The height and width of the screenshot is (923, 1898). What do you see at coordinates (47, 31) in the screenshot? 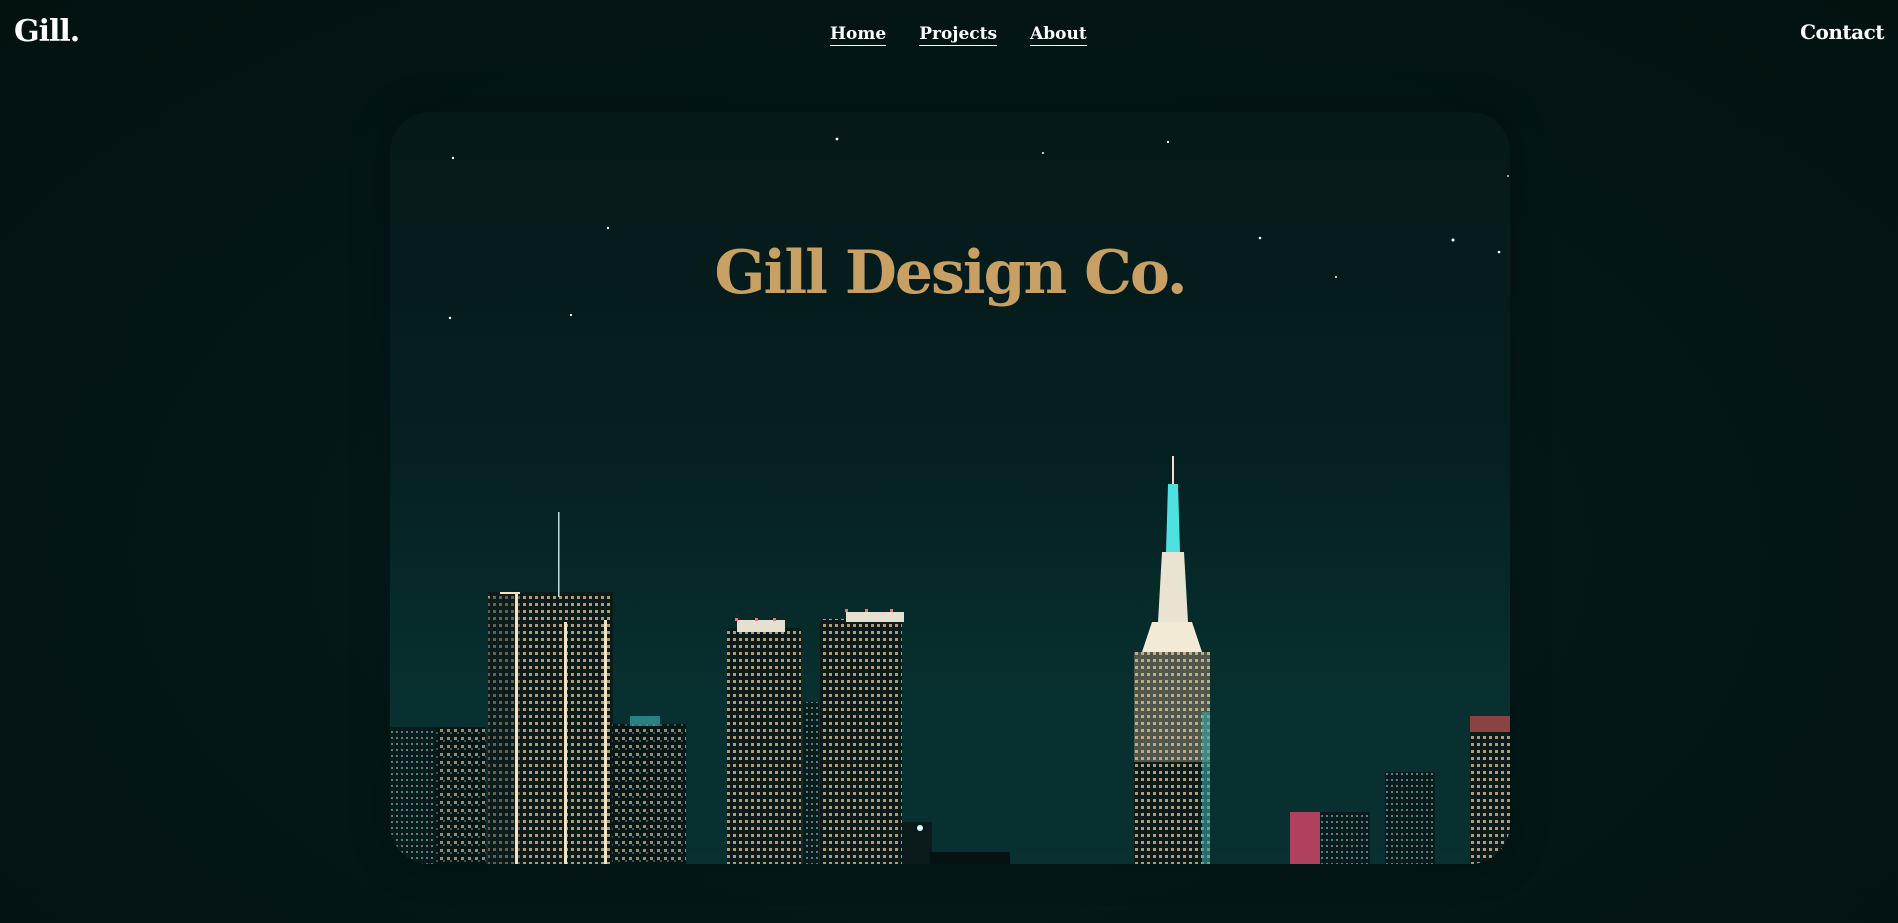
I see `site-logo: Gill.` at bounding box center [47, 31].